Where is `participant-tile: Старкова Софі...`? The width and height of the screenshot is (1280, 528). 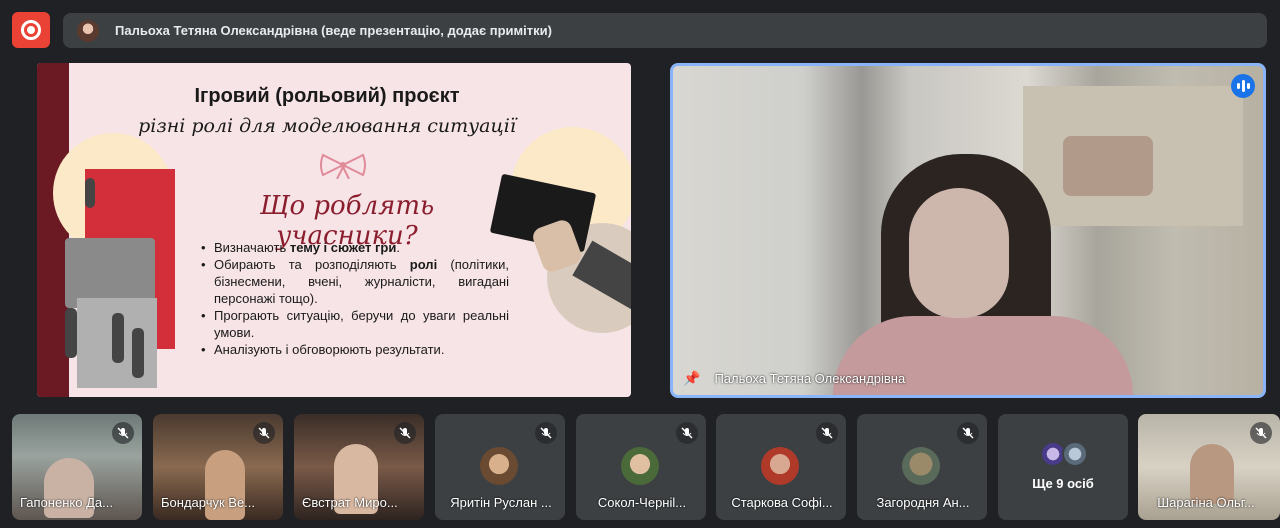 participant-tile: Старкова Софі... is located at coordinates (781, 467).